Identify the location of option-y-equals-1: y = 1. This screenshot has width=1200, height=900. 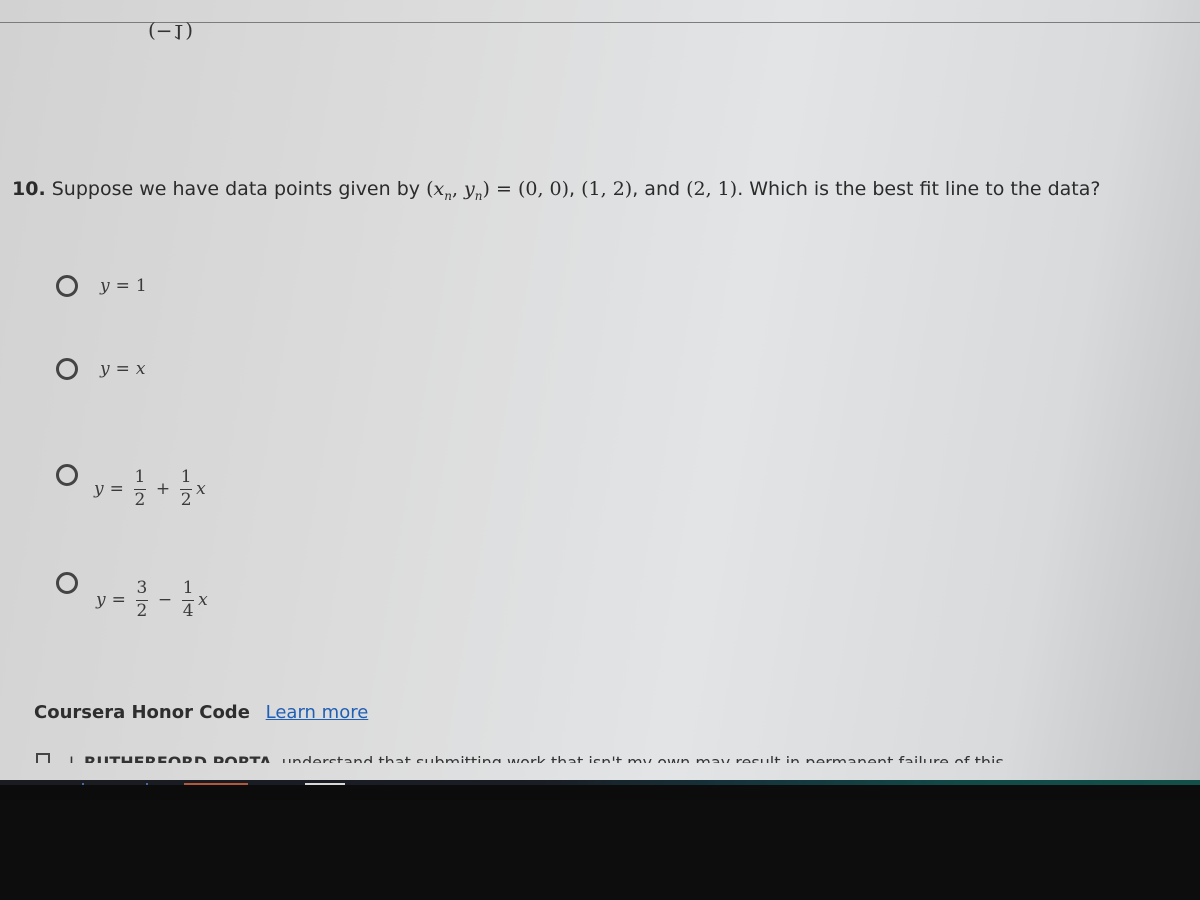
(101, 286).